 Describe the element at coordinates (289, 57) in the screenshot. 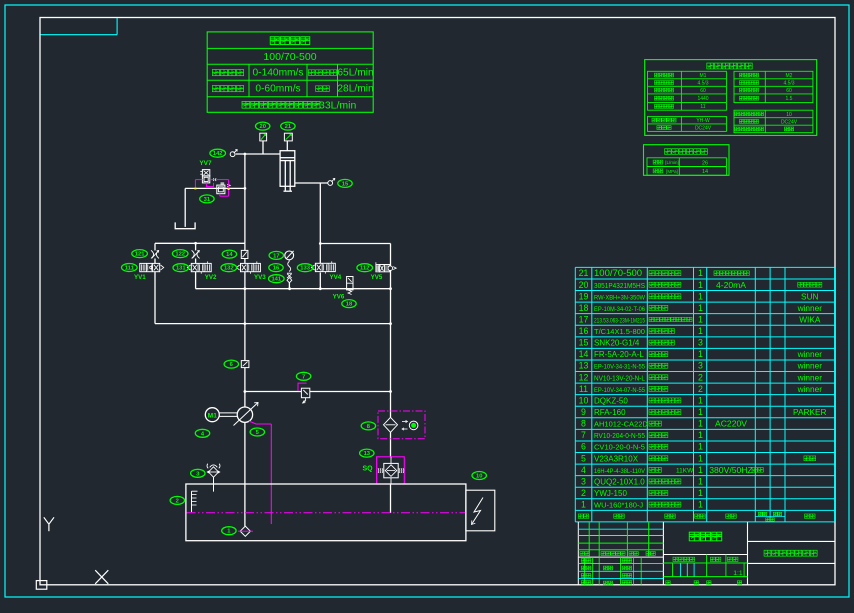

I see `svg-text: 100/70-500` at that location.